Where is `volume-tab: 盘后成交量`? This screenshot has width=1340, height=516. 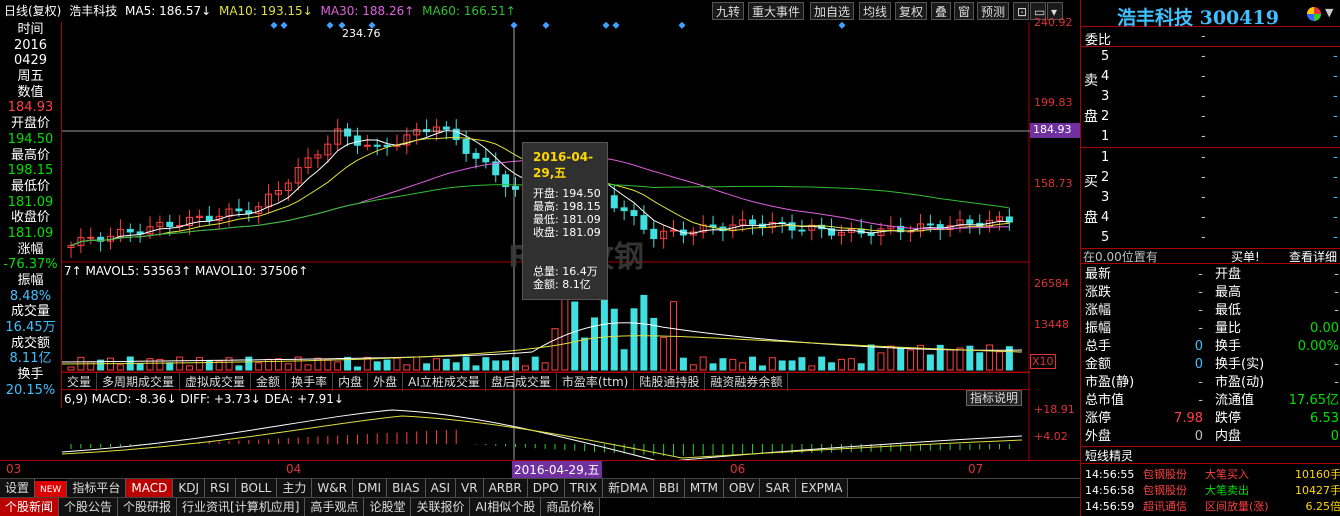
volume-tab: 盘后成交量 is located at coordinates (521, 382).